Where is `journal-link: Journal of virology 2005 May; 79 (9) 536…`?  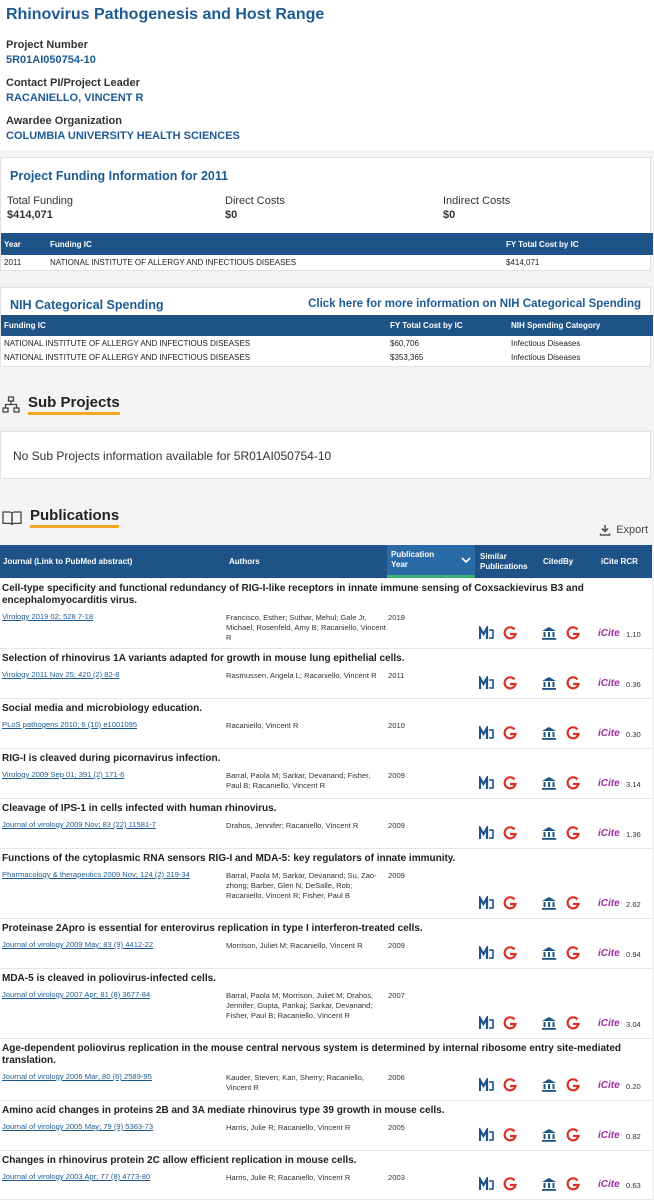
journal-link: Journal of virology 2005 May; 79 (9) 536… is located at coordinates (113, 1127).